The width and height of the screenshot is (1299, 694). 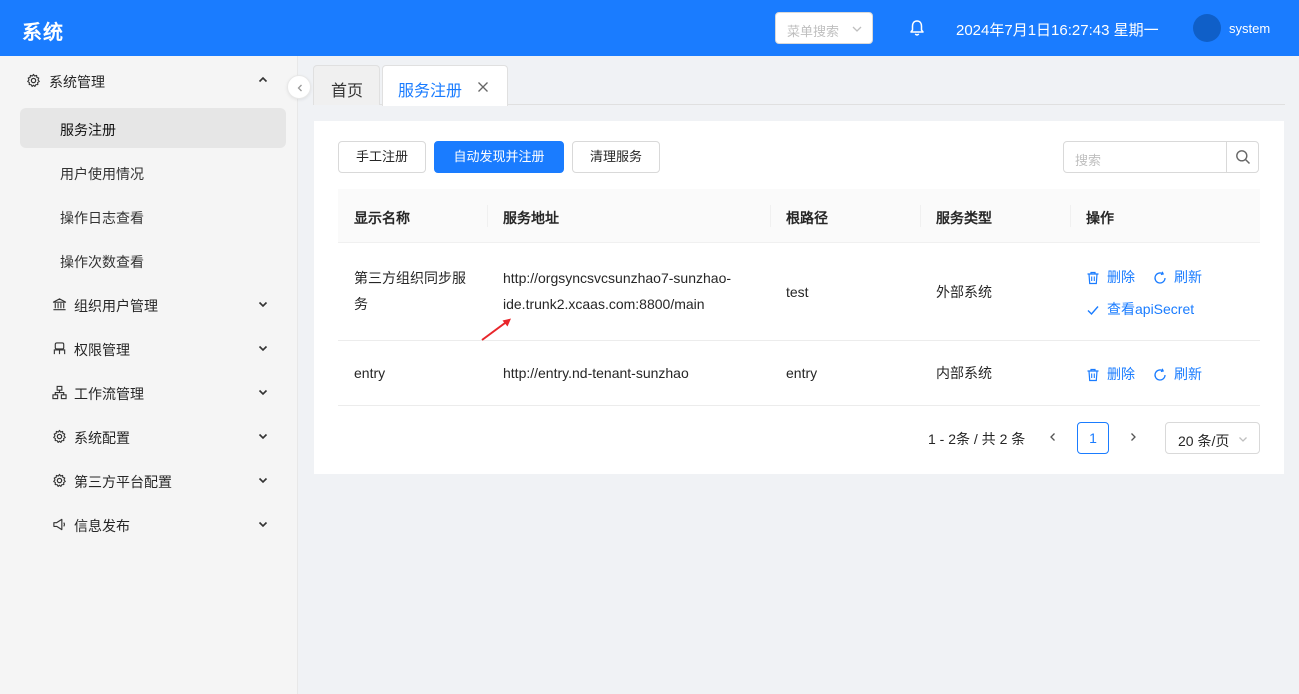 What do you see at coordinates (382, 157) in the screenshot?
I see `manual-register-button: 手工注册` at bounding box center [382, 157].